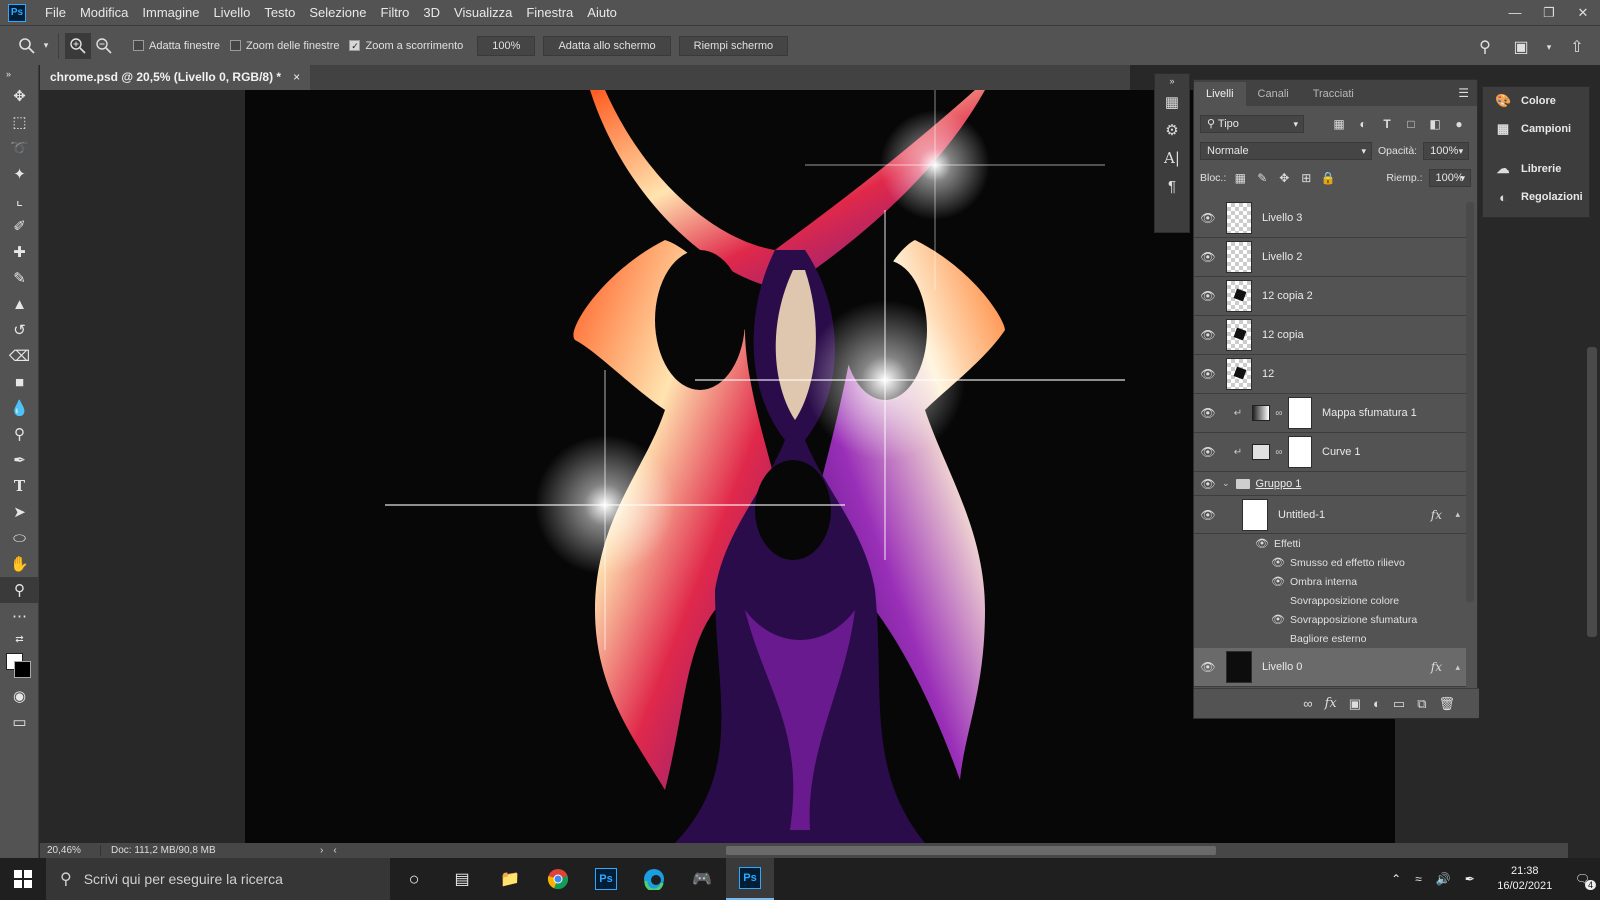 This screenshot has height=900, width=1600. I want to click on menu-file: File, so click(55, 12).